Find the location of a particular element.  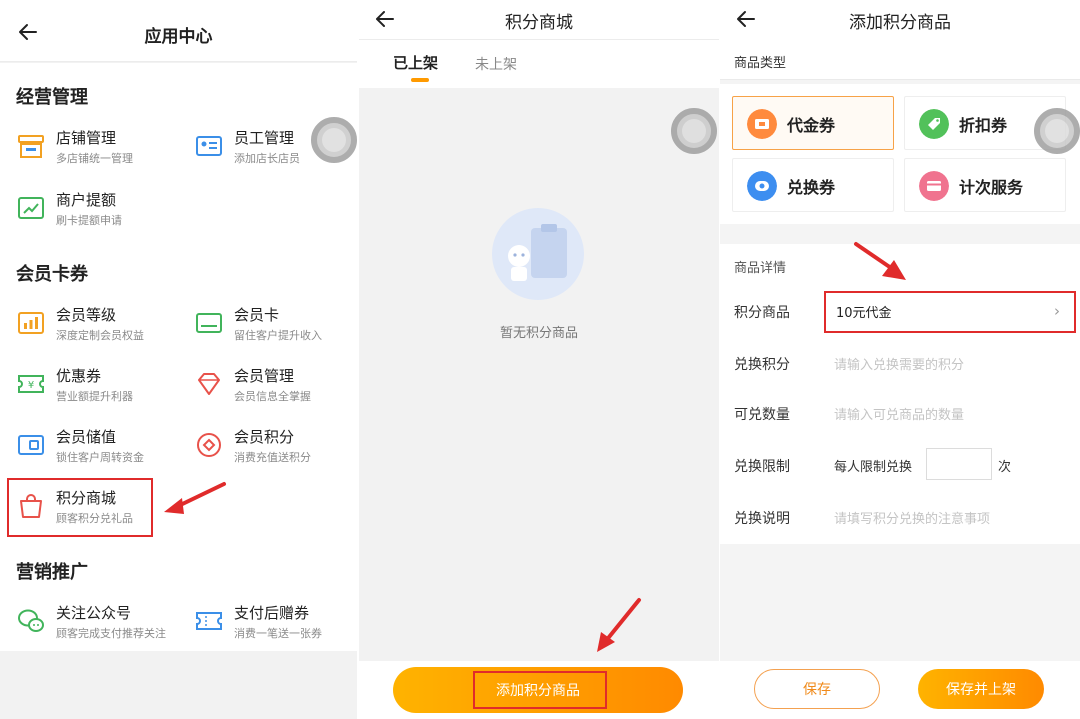

product-type-grid: 代金券 折扣券 兑换券 计次服务 is located at coordinates (900, 154).